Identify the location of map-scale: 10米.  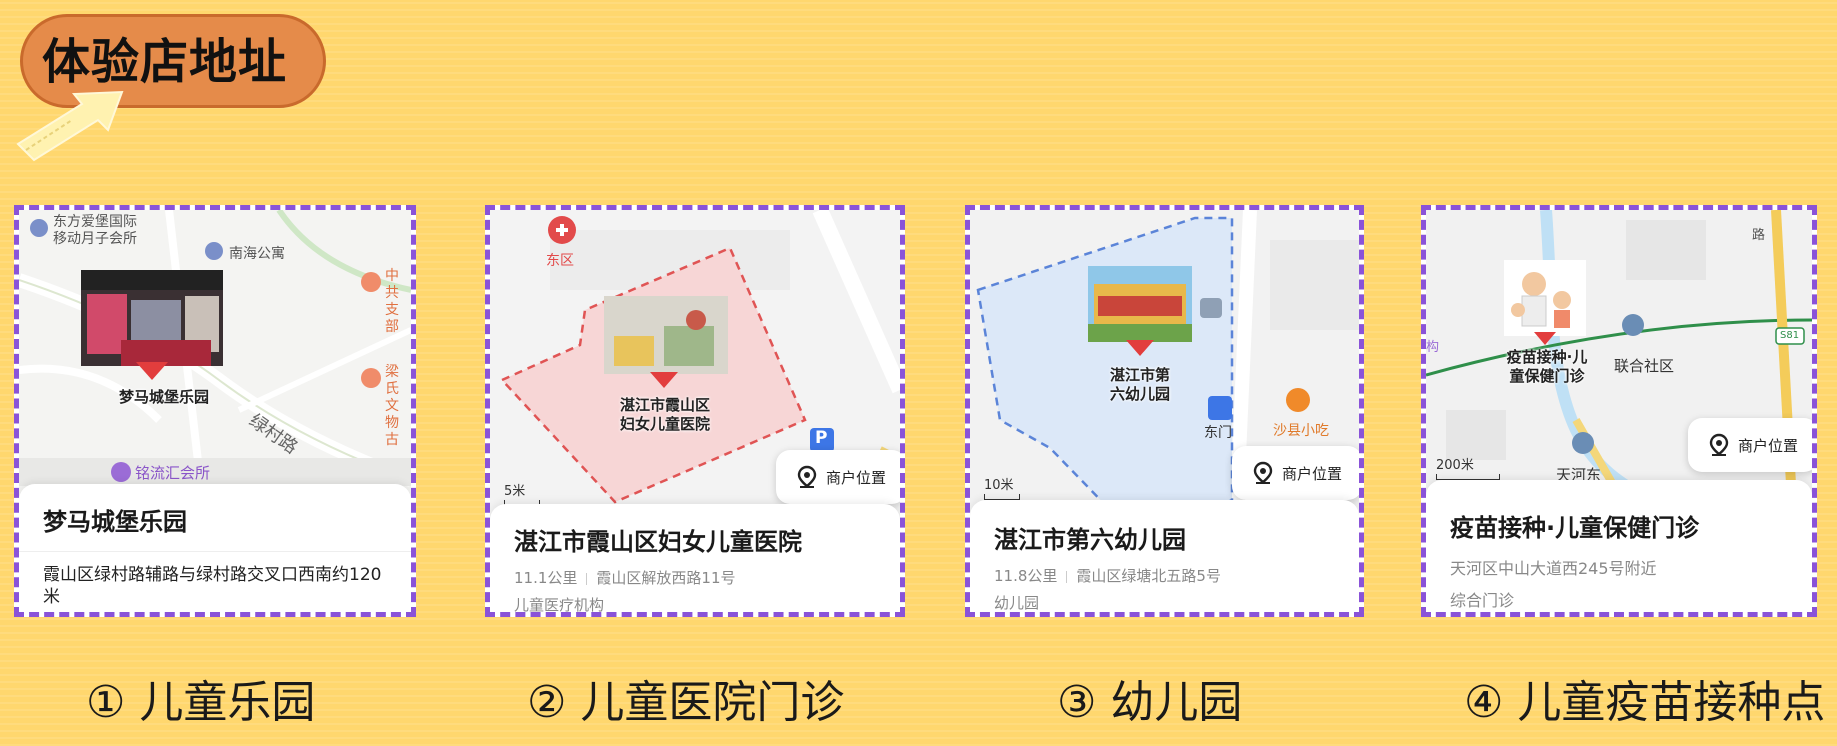
(1002, 487).